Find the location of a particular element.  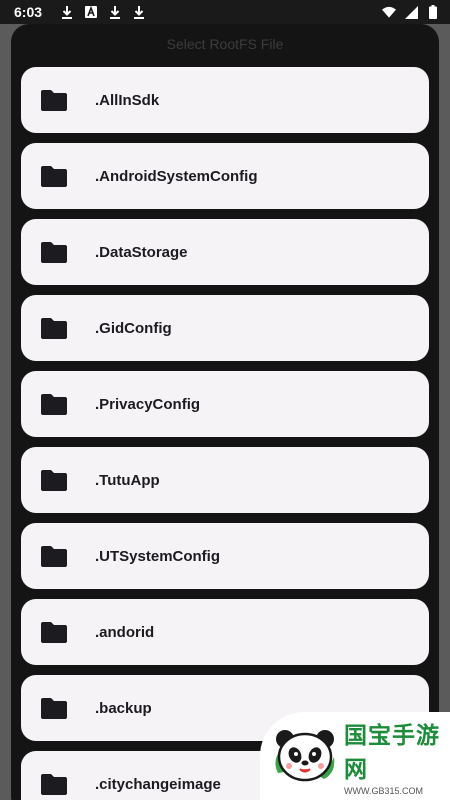

file-name: .backup is located at coordinates (123, 708).